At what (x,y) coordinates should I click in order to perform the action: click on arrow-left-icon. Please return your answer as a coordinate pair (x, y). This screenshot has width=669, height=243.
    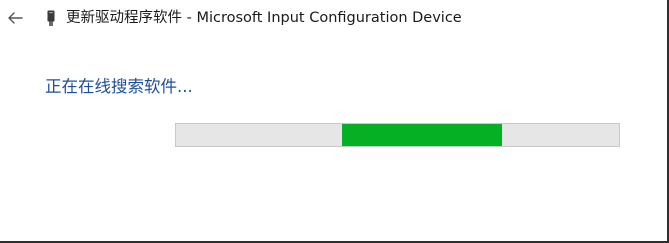
    Looking at the image, I should click on (15, 18).